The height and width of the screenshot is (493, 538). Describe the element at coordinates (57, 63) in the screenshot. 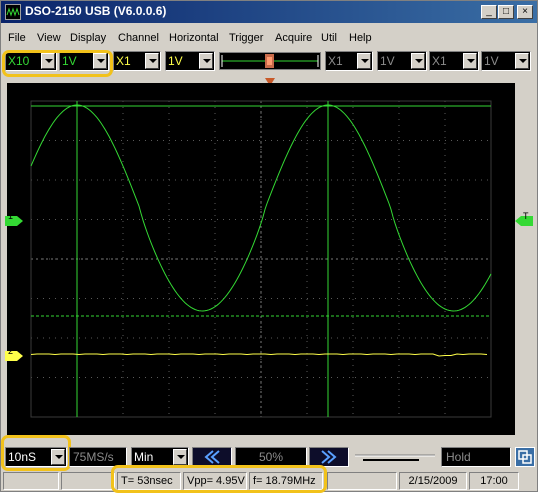

I see `highlight-ch1-settings` at that location.